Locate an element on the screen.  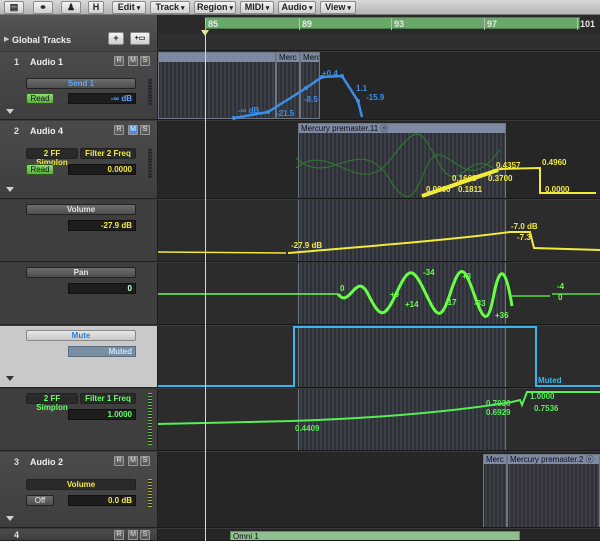
track-lane-audio1: Merc Merc is located at coordinates (379, 86).